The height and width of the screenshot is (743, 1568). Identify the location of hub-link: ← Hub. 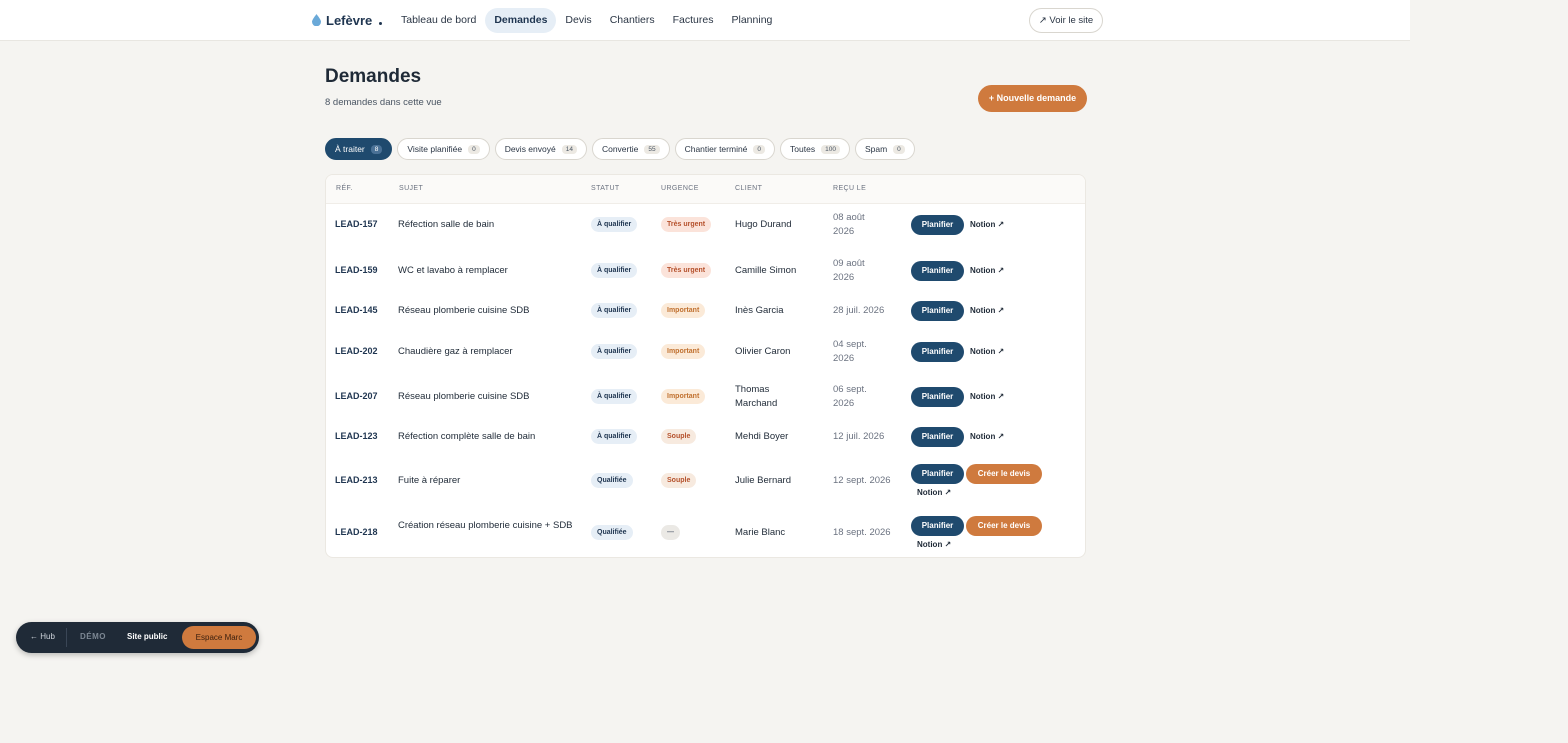
(42, 636).